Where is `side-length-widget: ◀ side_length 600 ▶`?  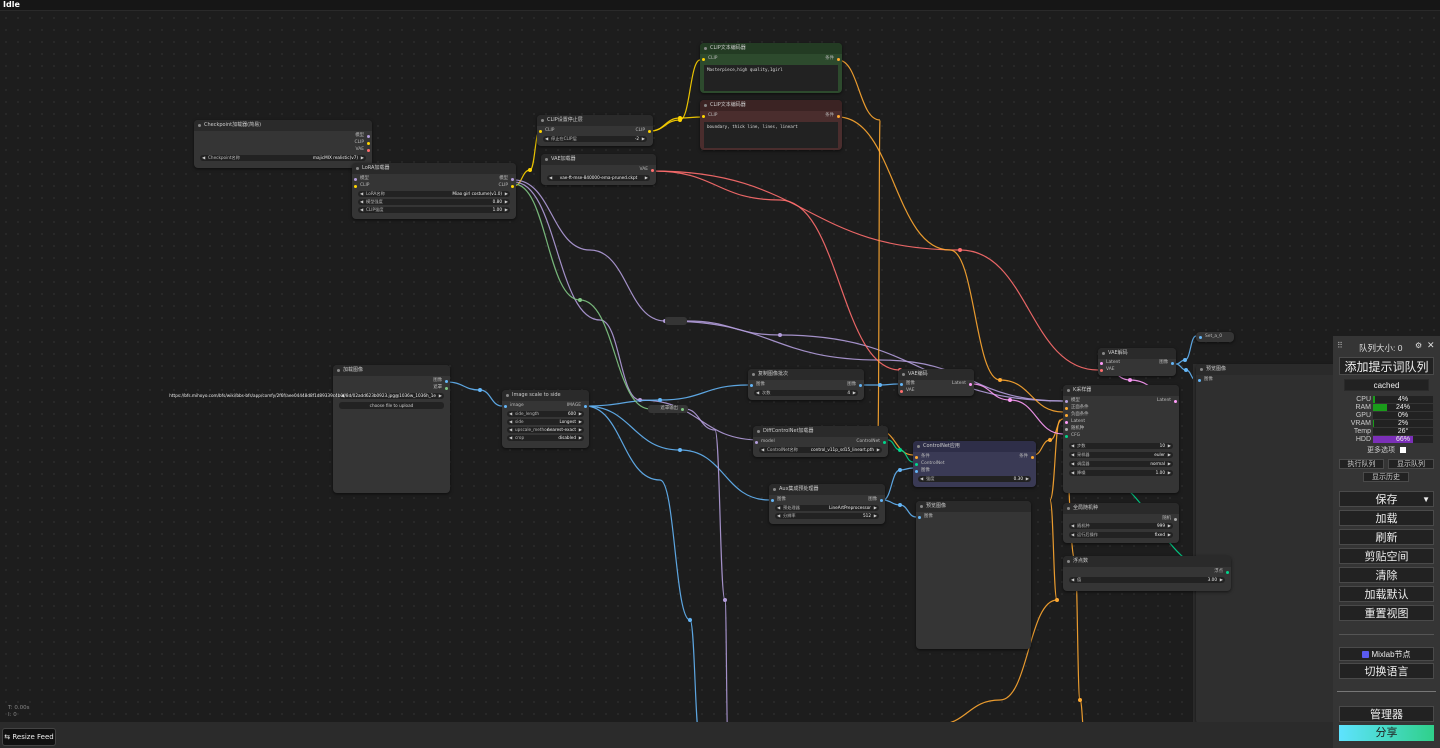
side-length-widget: ◀ side_length 600 ▶ is located at coordinates (545, 414).